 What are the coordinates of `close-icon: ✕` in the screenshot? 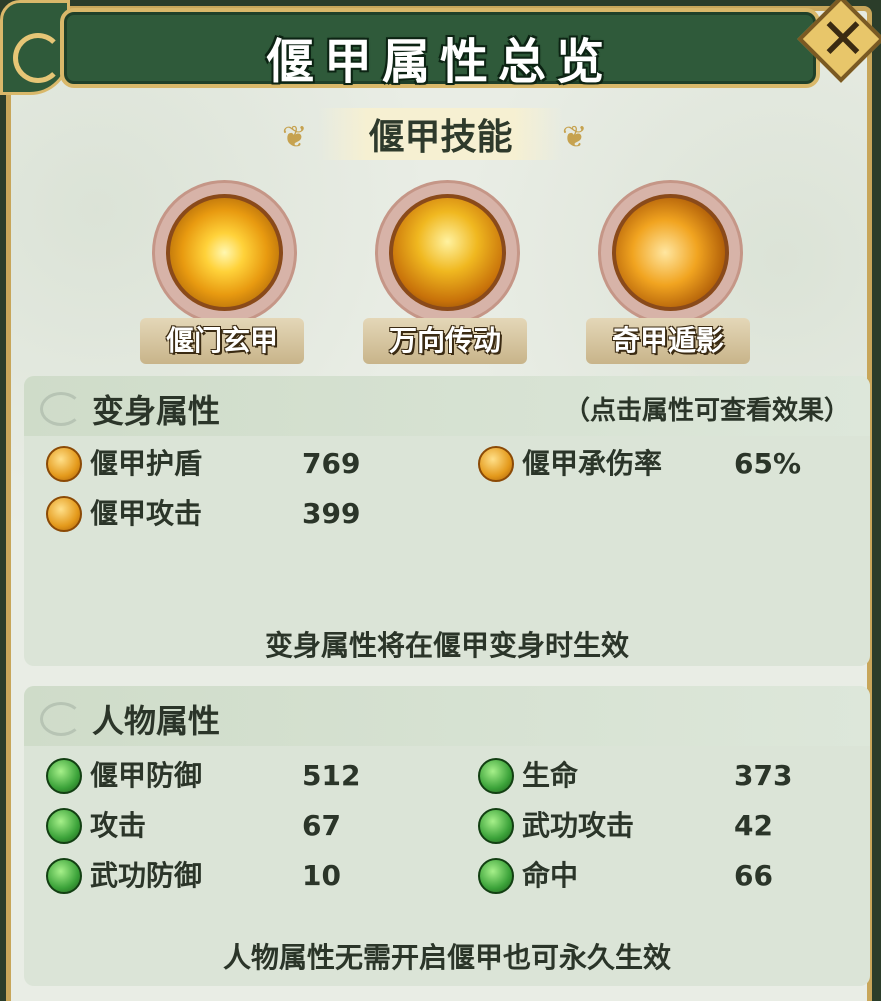 It's located at (843, 39).